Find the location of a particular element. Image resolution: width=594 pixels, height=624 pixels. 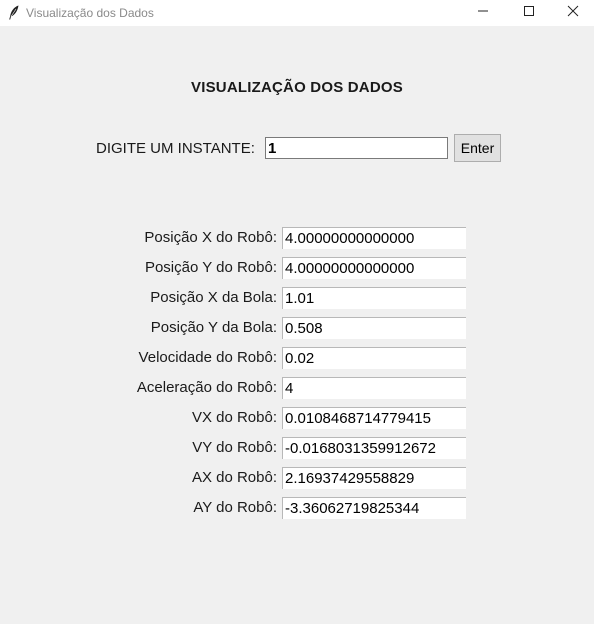

field-row-vx-robo: VX do Robô: 0.0108468714779415 is located at coordinates (297, 418).